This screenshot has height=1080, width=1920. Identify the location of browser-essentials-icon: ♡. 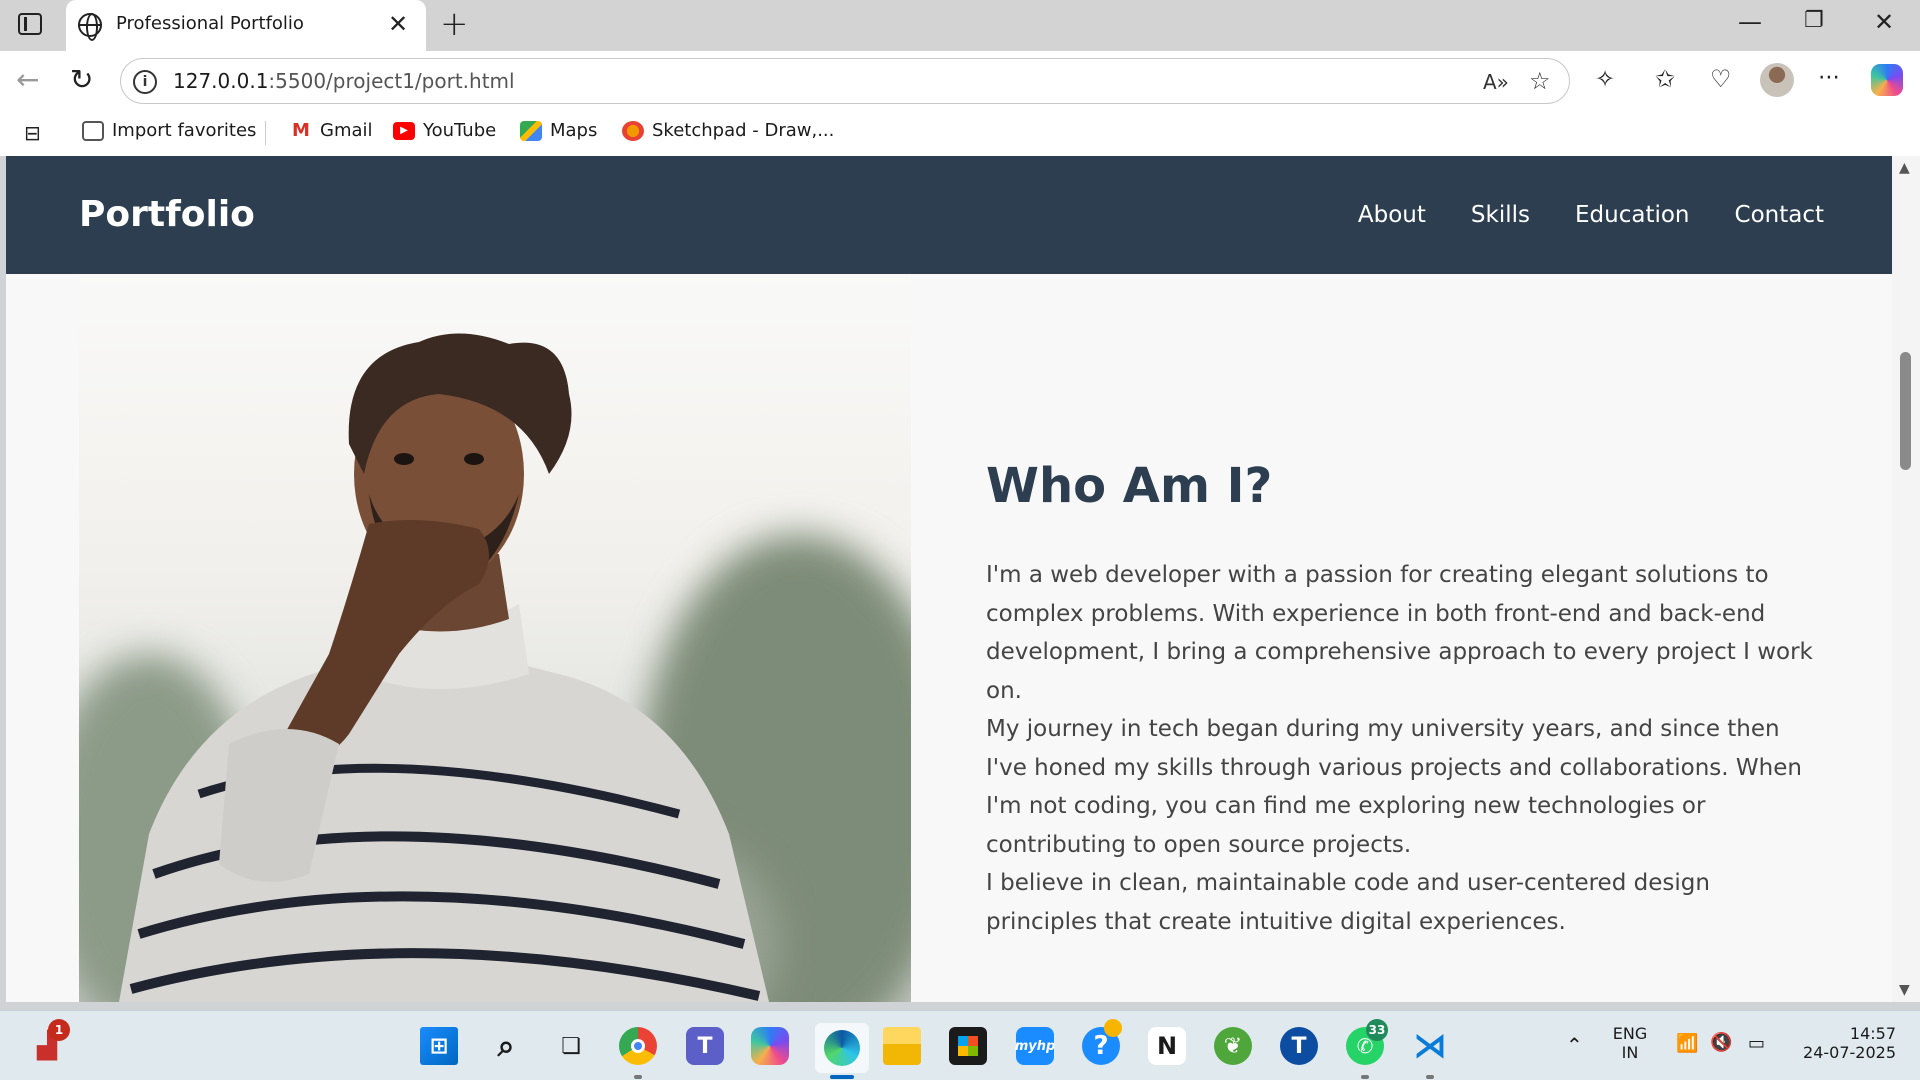
(1721, 79).